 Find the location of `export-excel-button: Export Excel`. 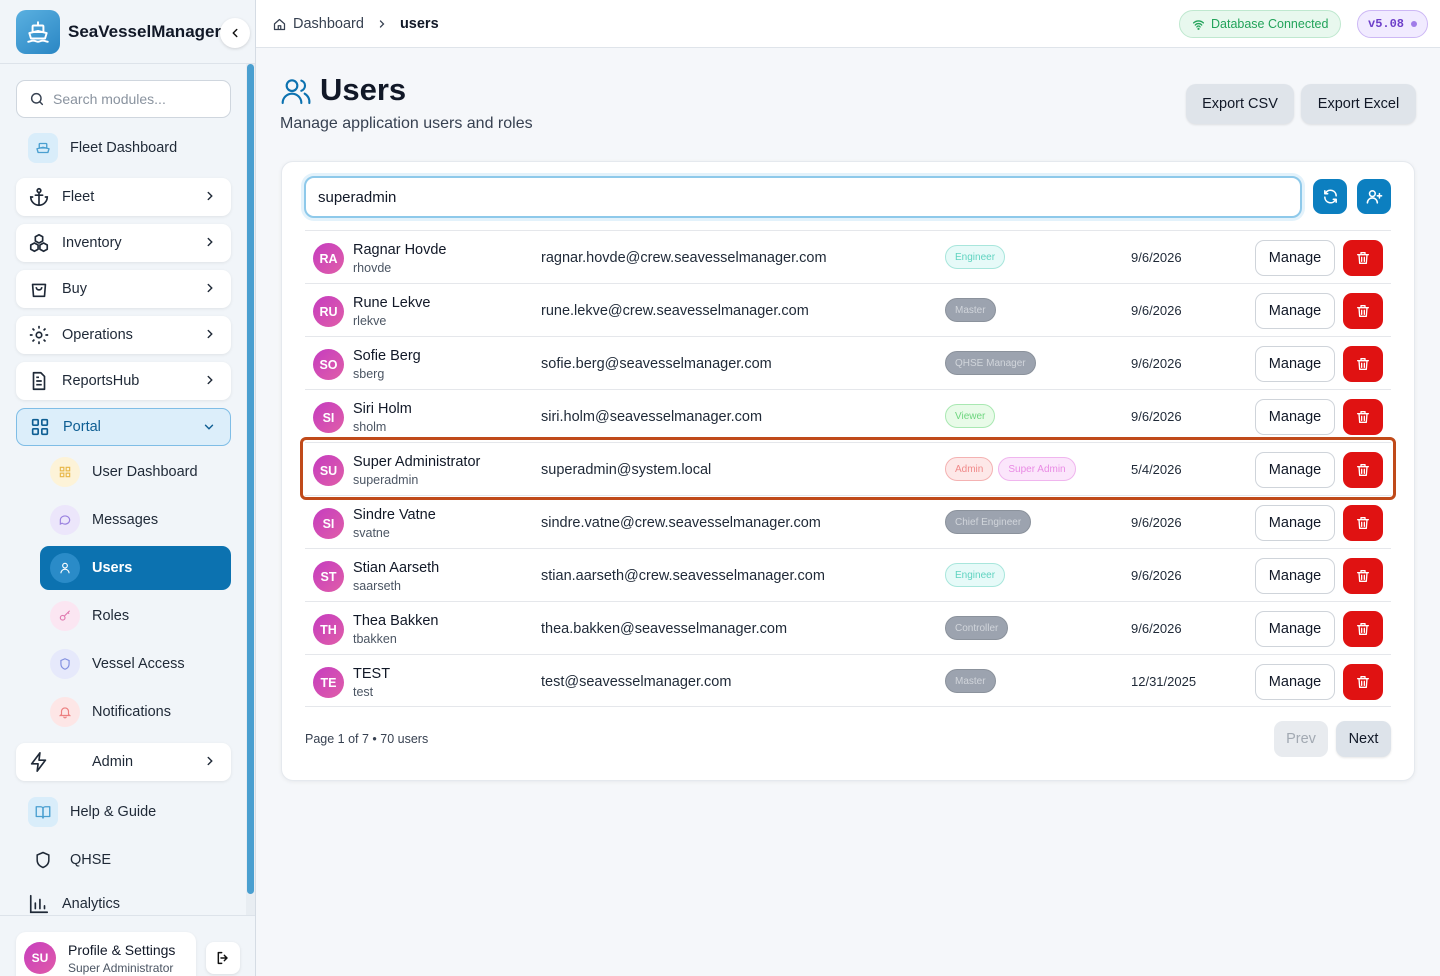

export-excel-button: Export Excel is located at coordinates (1358, 104).